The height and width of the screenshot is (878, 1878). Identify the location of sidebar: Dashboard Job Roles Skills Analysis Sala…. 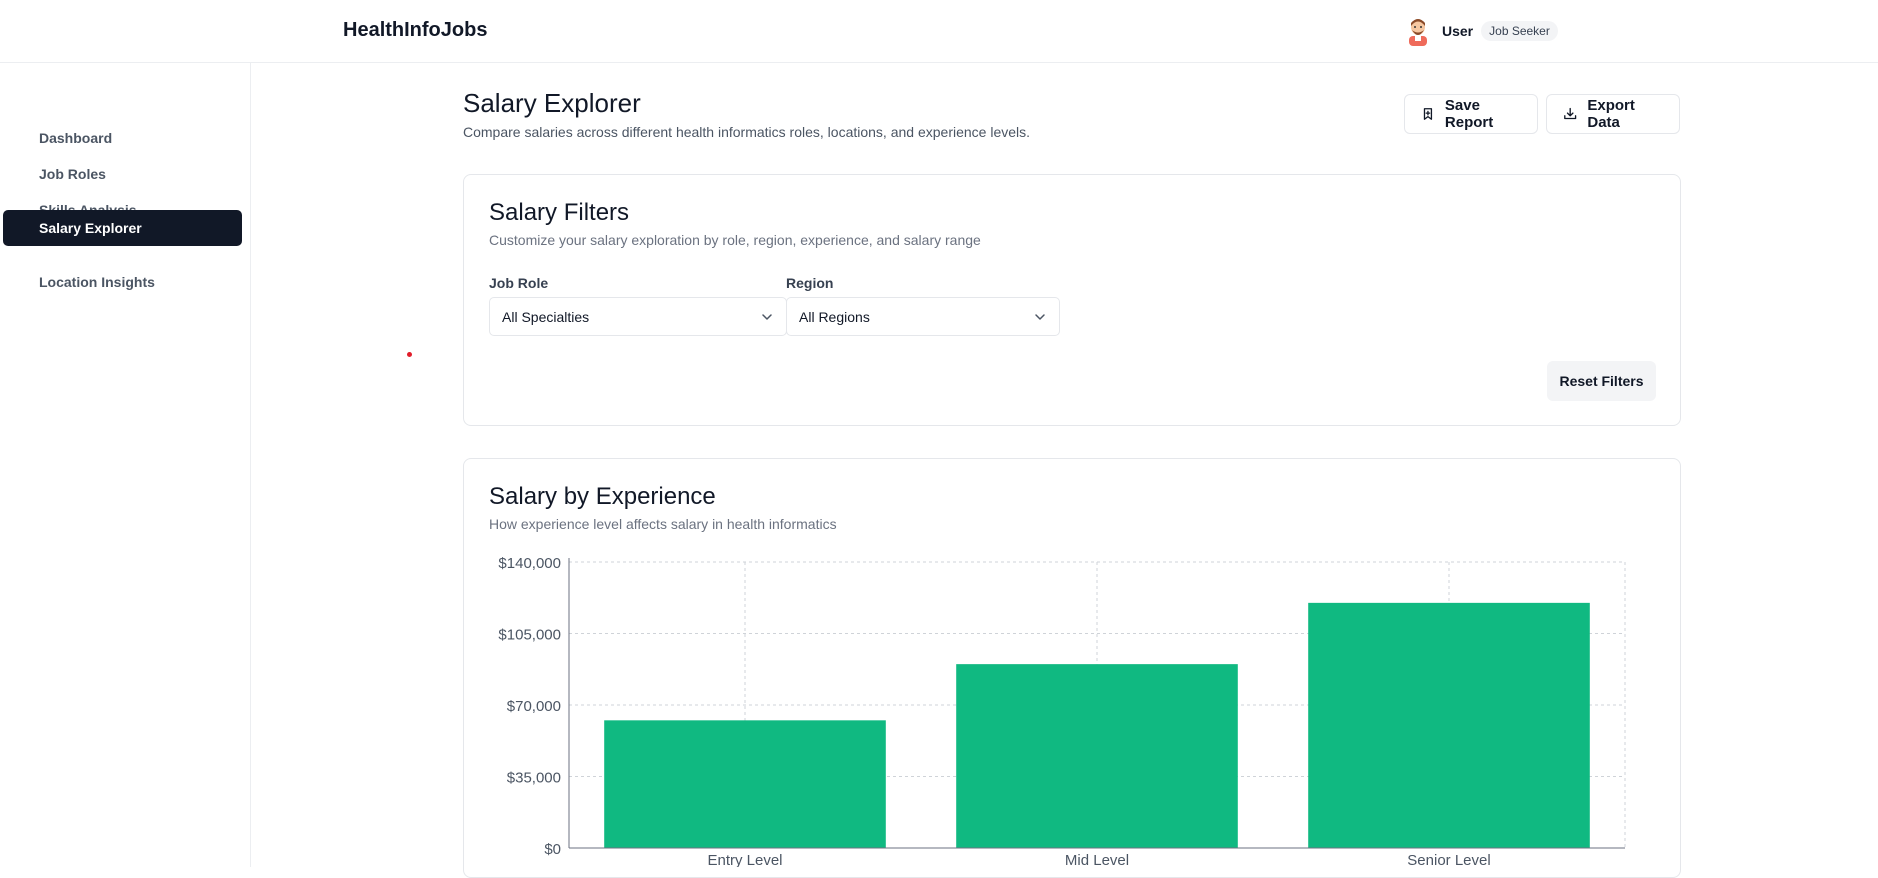
(125, 465).